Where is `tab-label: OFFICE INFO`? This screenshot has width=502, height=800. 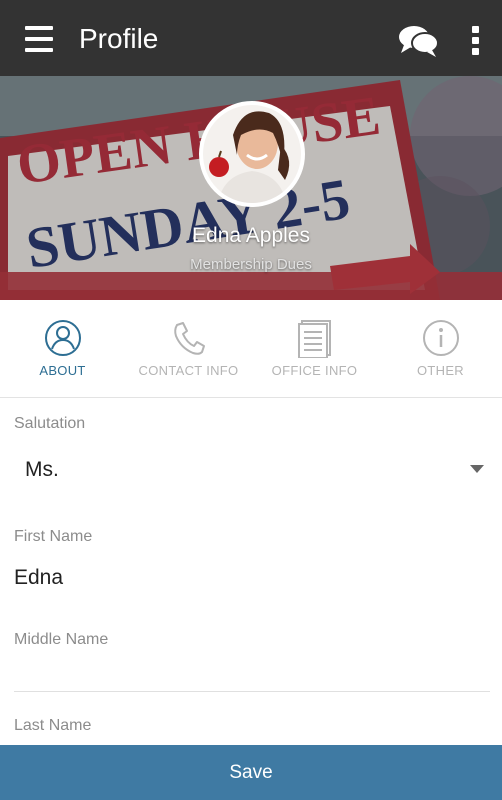
tab-label: OFFICE INFO is located at coordinates (314, 370).